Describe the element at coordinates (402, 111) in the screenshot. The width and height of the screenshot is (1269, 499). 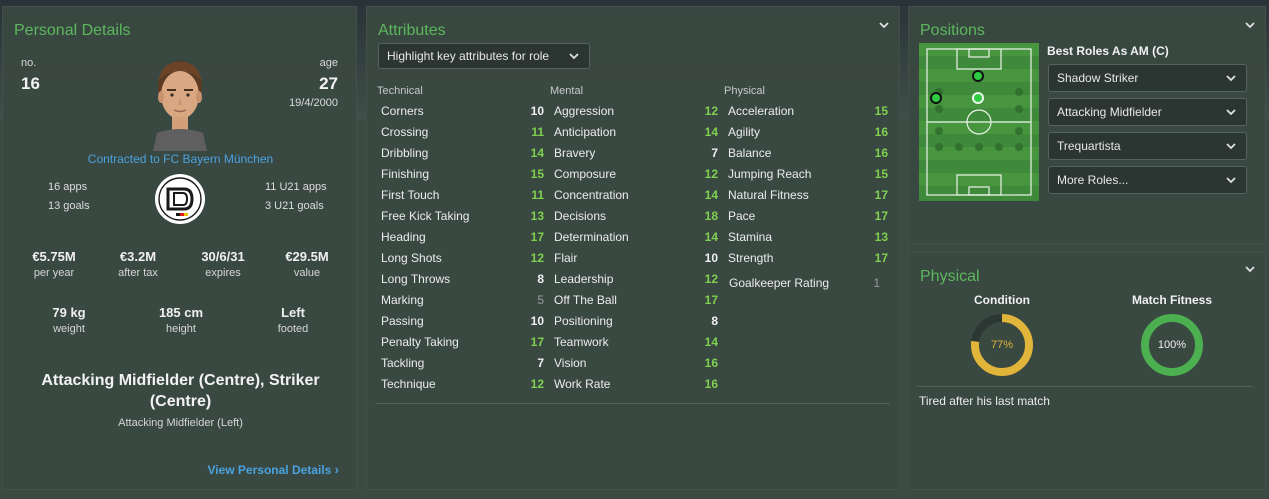
I see `attribute-name: Corners` at that location.